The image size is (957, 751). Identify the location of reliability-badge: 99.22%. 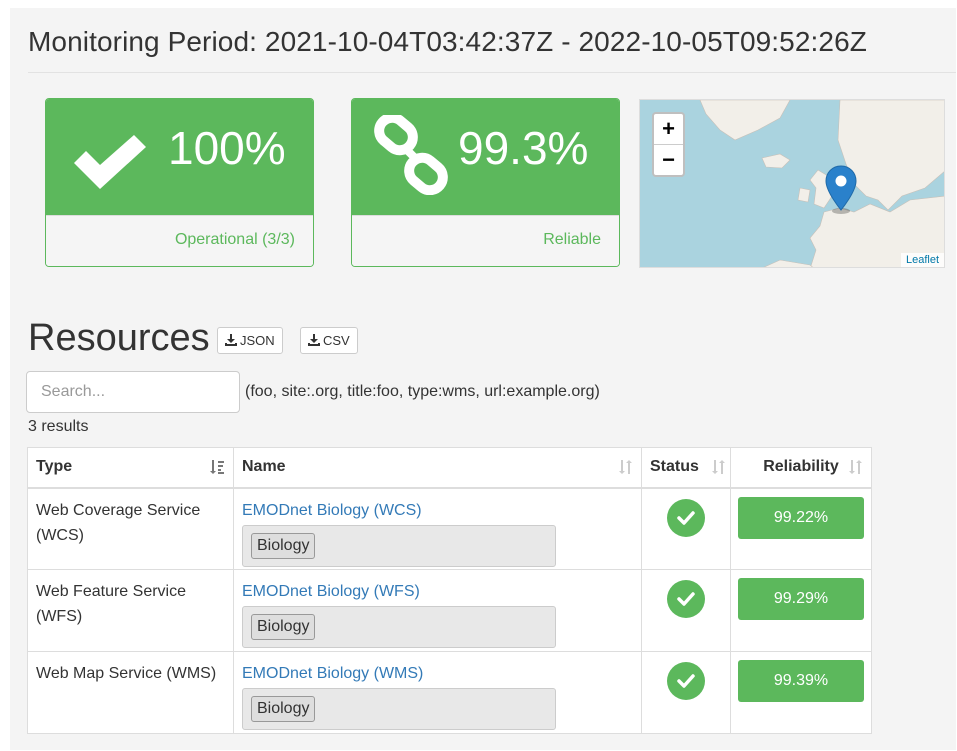
(801, 517).